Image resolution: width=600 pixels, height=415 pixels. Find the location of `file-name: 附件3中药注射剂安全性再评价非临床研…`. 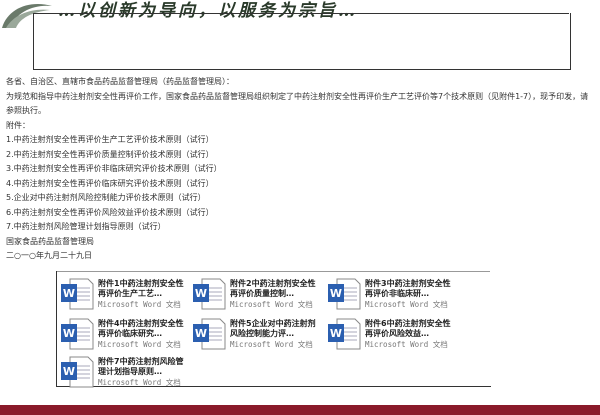

file-name: 附件3中药注射剂安全性再评价非临床研… is located at coordinates (408, 288).